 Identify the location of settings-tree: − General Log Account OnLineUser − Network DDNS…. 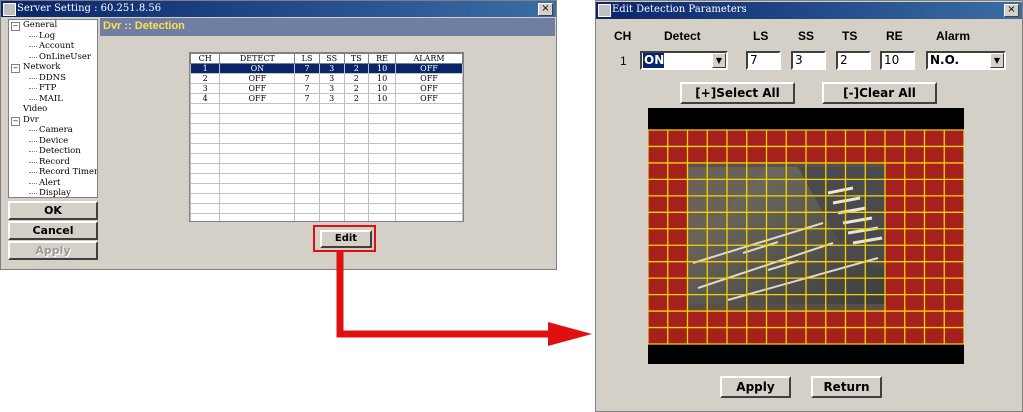
(53, 108).